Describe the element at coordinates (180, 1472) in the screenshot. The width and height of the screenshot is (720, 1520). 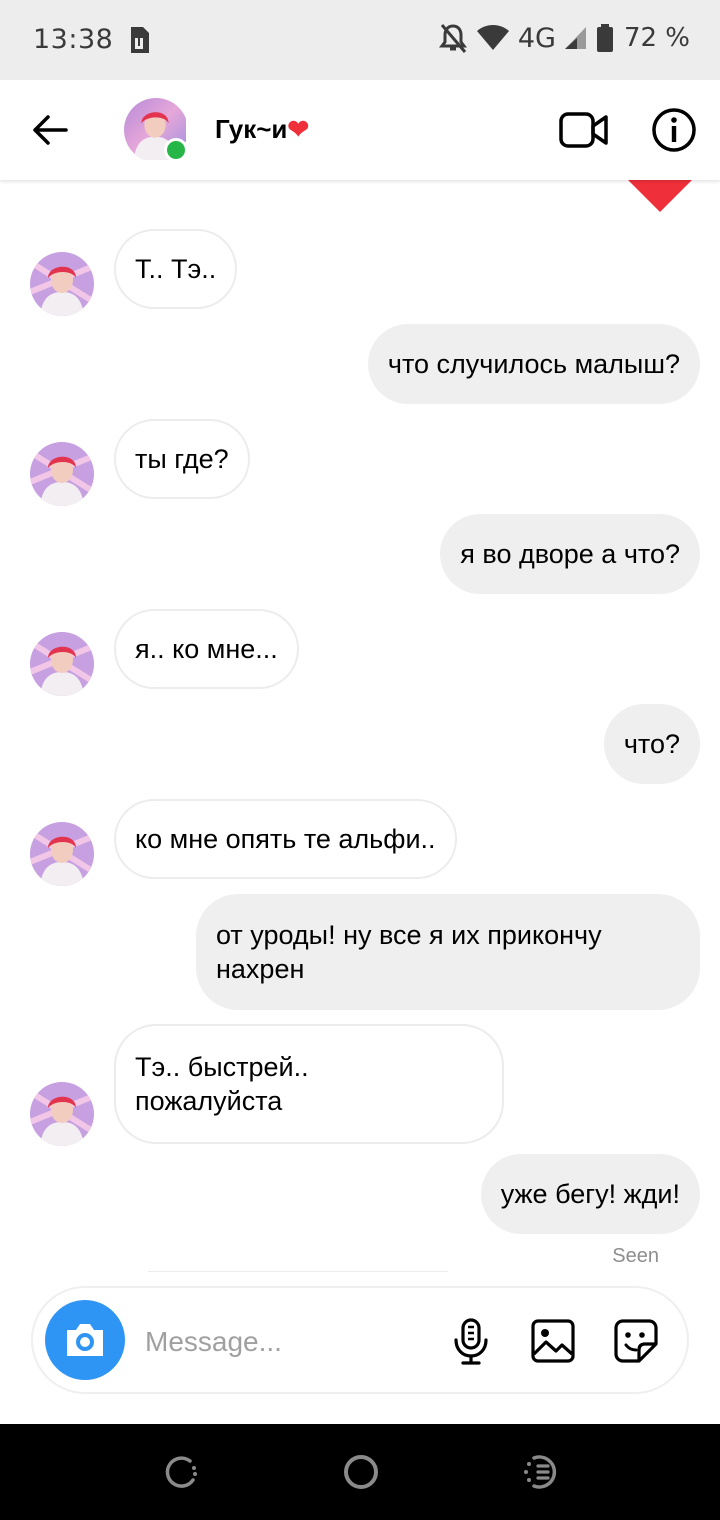
I see `recent-apps-icon` at that location.